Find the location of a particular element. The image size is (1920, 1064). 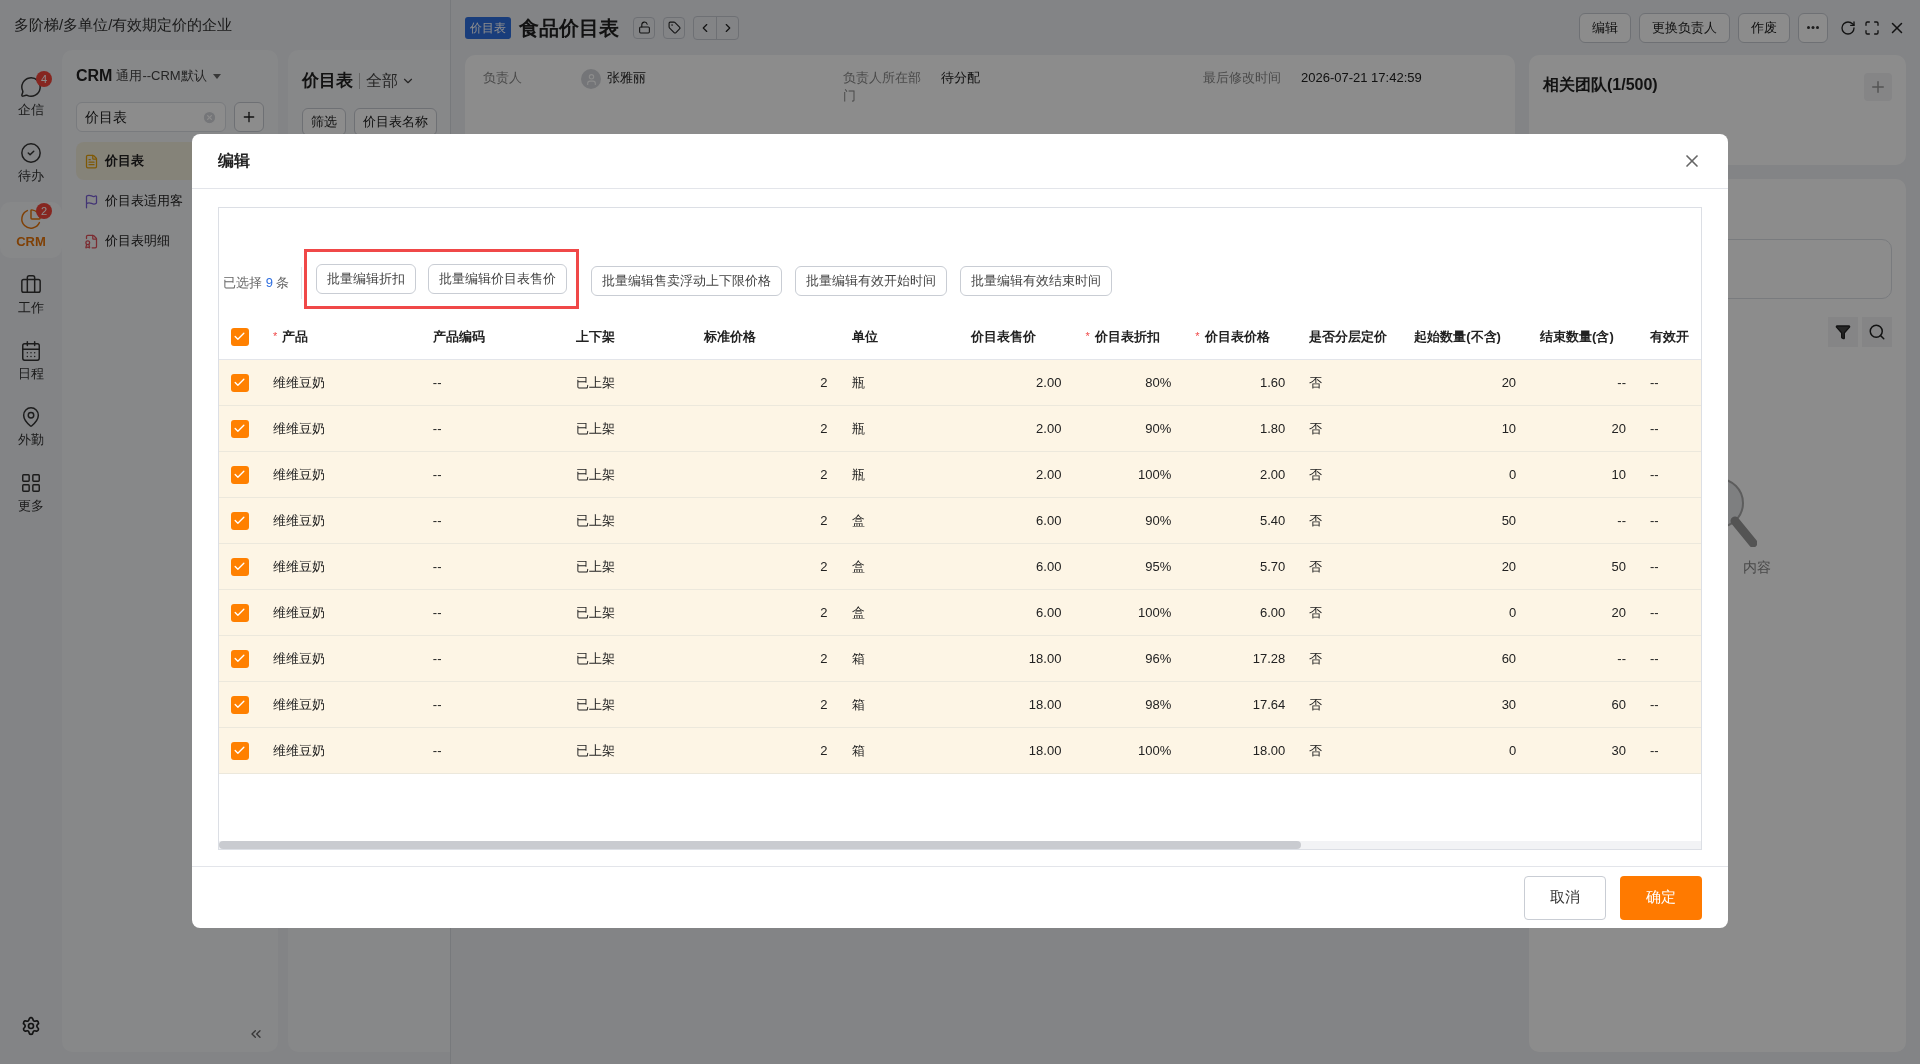

table-row: 维维豆奶 -- 已上架 2 箱 18.00 100% 18.00 否 0 30 -- is located at coordinates (960, 751).